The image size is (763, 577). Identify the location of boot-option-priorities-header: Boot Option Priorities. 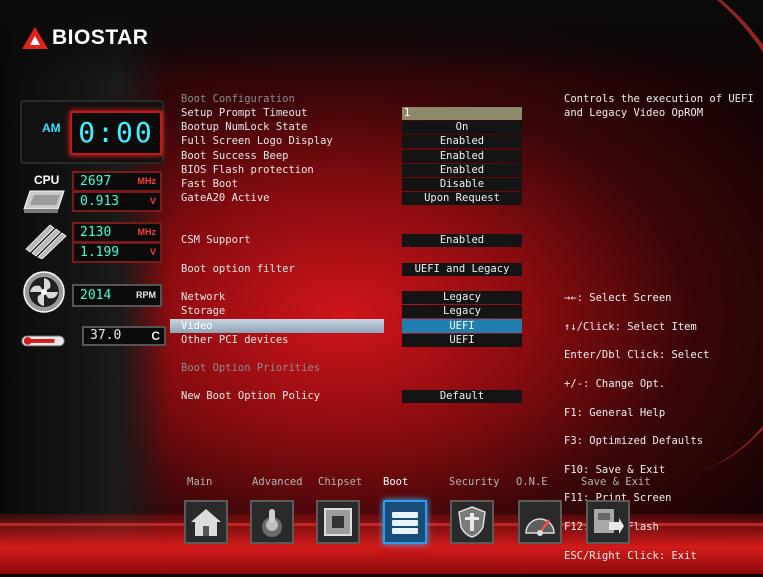
(251, 368).